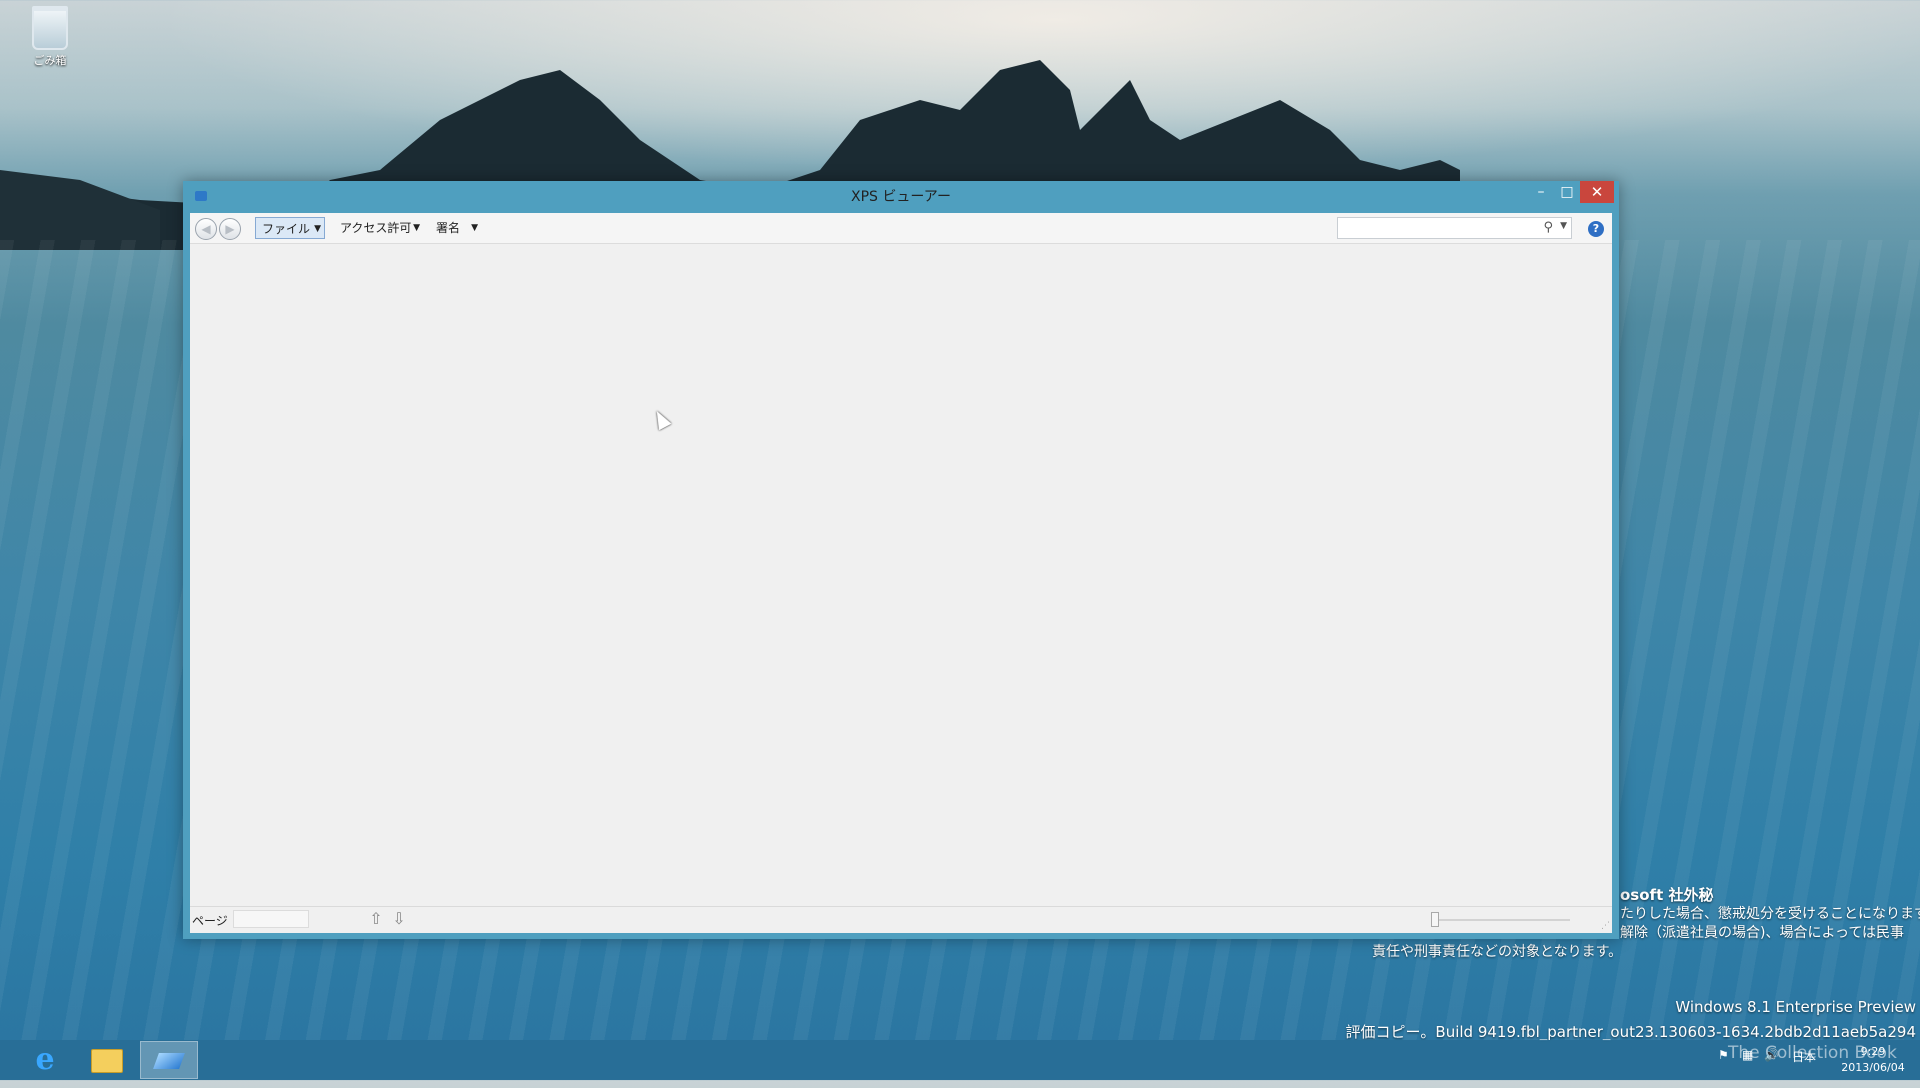 The width and height of the screenshot is (1920, 1088). I want to click on zoom-slider-track, so click(1502, 920).